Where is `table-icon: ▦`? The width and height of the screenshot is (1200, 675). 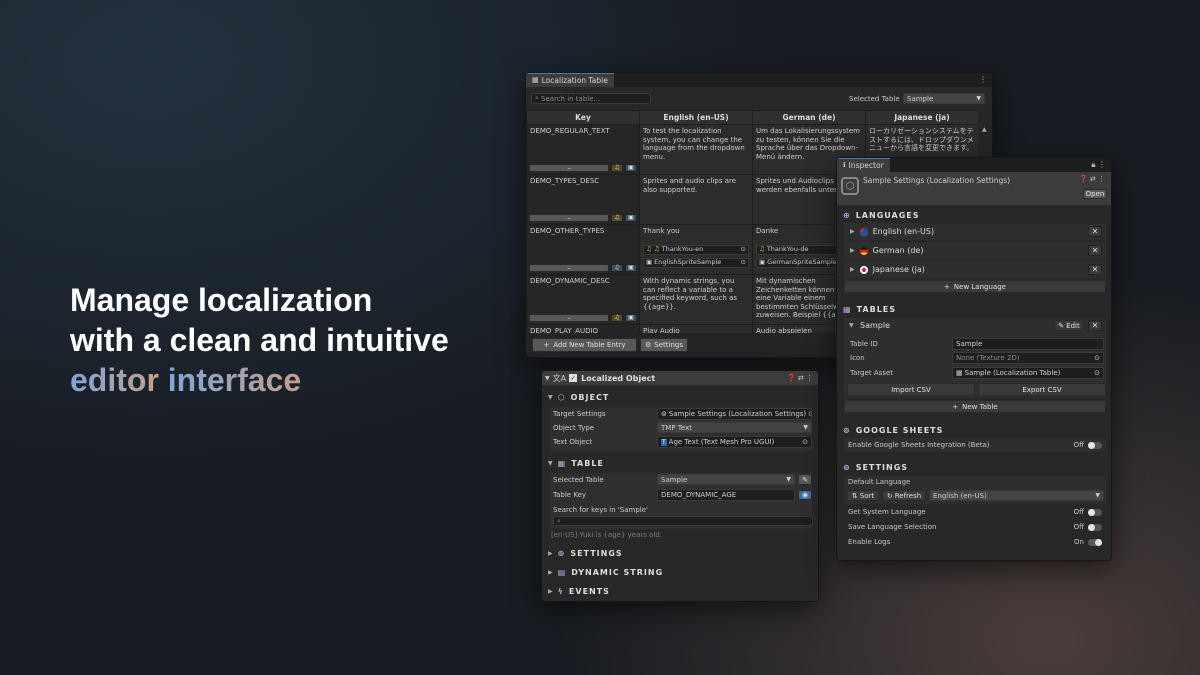 table-icon: ▦ is located at coordinates (535, 80).